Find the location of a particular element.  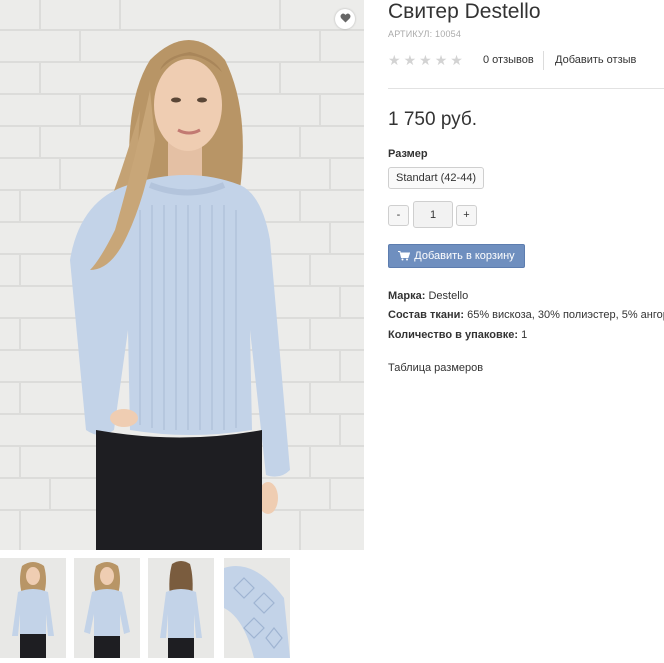

add-to-cart-button: Добавить в корзину is located at coordinates (456, 256).